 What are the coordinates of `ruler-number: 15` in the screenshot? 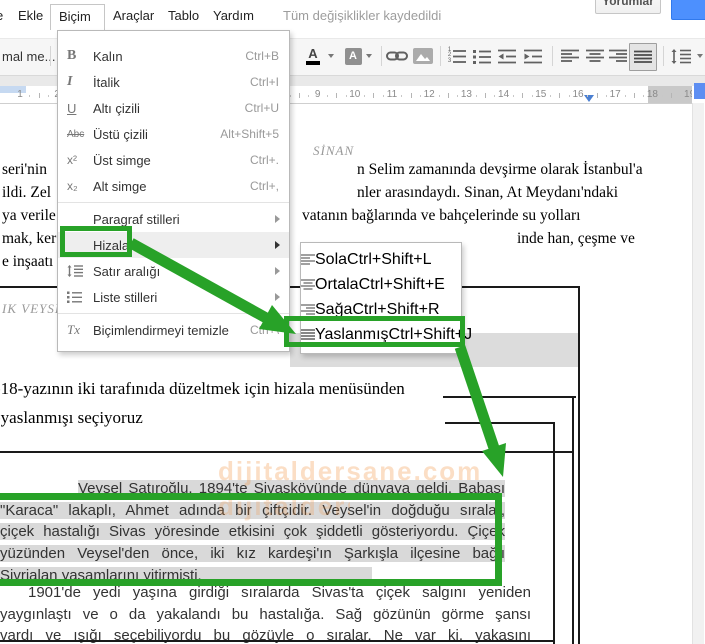 It's located at (541, 94).